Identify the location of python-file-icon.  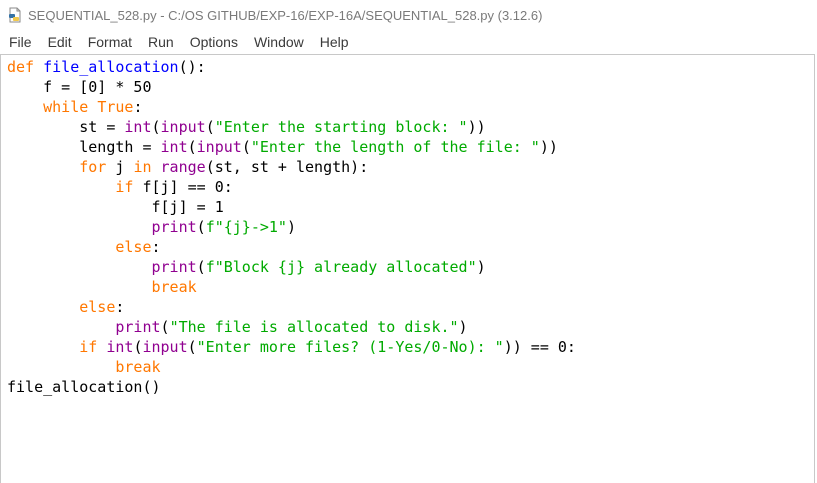
(15, 15).